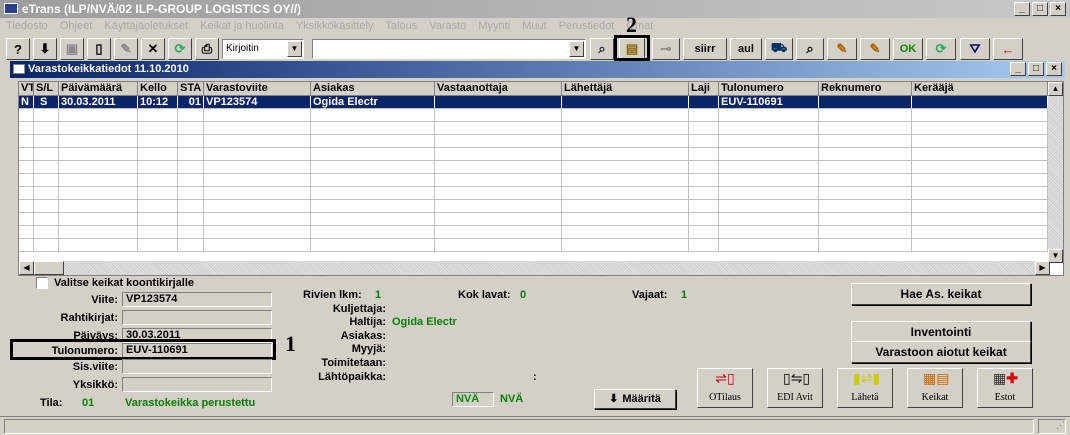  Describe the element at coordinates (45, 49) in the screenshot. I see `arrow-down-icon: ⬇` at that location.